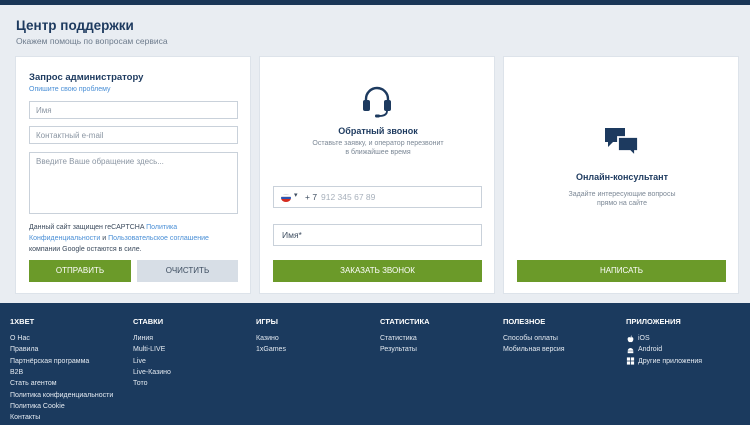 The height and width of the screenshot is (425, 750). Describe the element at coordinates (148, 321) in the screenshot. I see `footer-heading: Ставки` at that location.